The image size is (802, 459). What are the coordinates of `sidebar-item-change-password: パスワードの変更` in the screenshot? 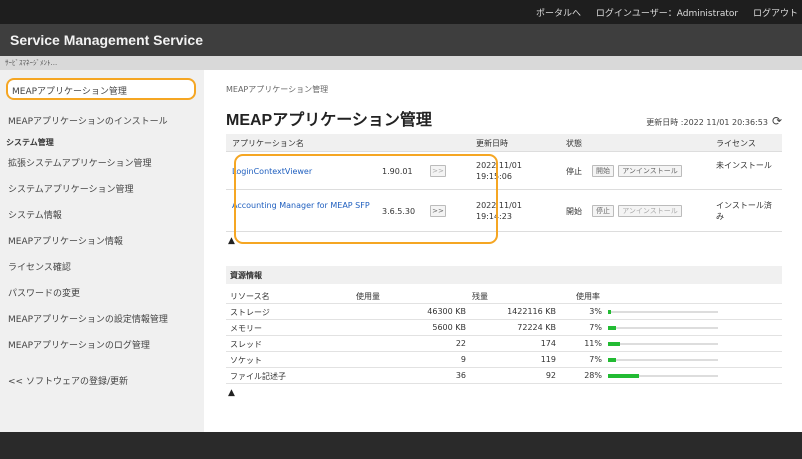 It's located at (103, 292).